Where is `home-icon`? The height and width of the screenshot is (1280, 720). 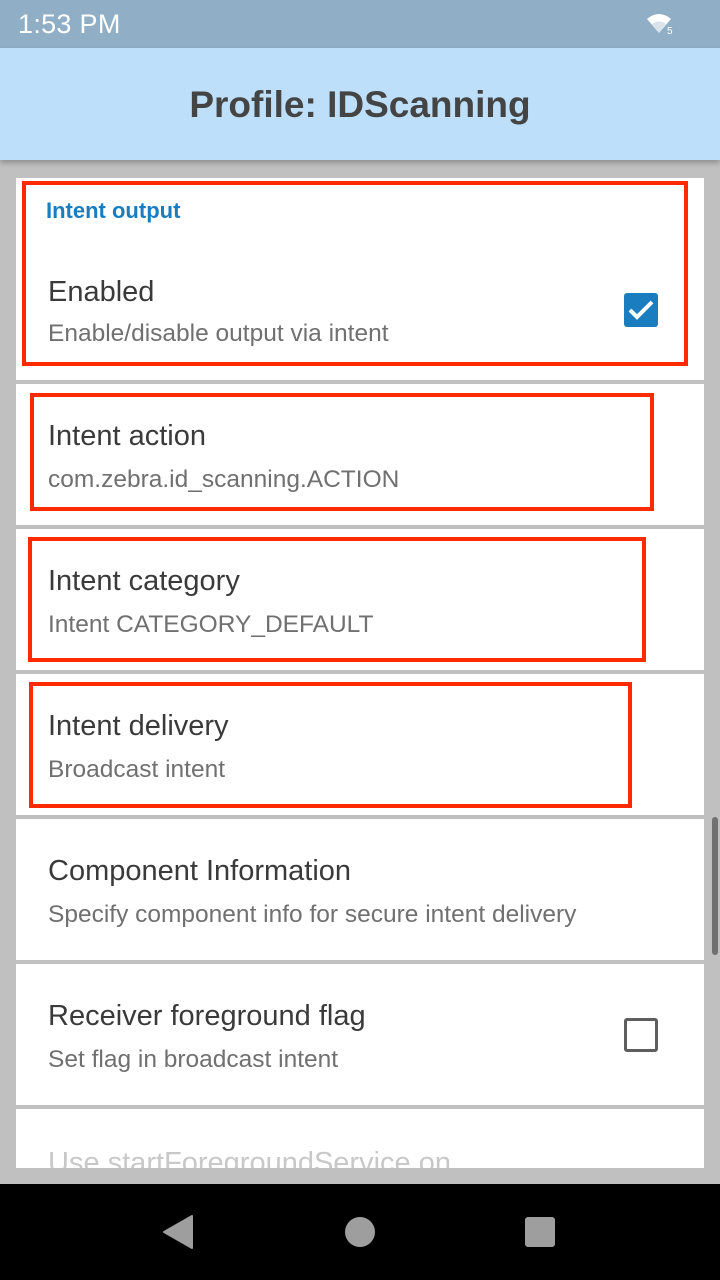 home-icon is located at coordinates (360, 1232).